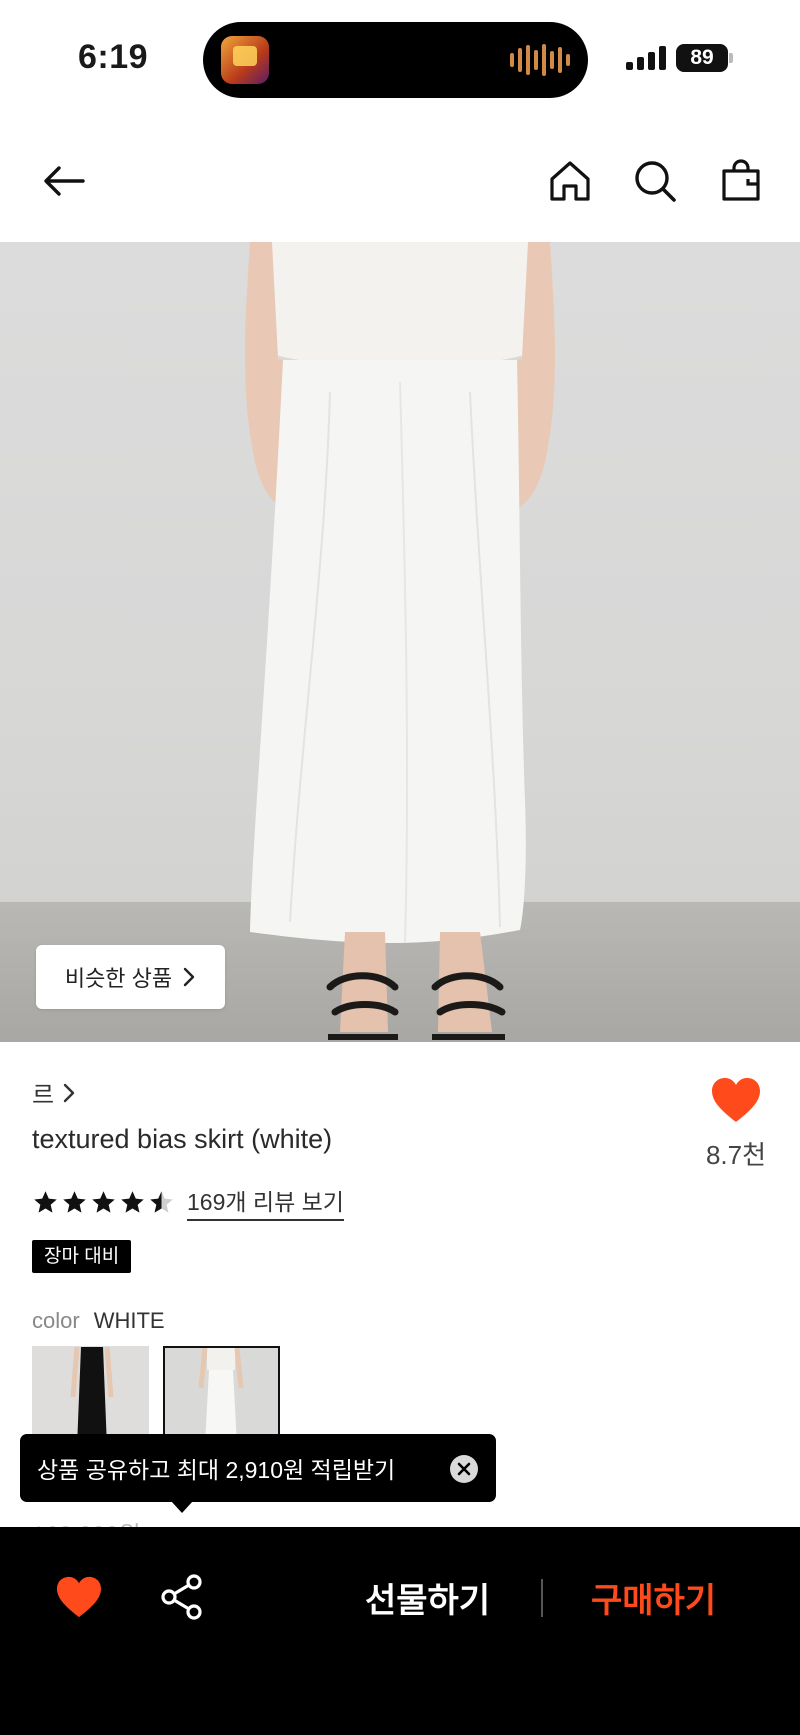 This screenshot has height=1735, width=800. I want to click on battery-tip, so click(731, 58).